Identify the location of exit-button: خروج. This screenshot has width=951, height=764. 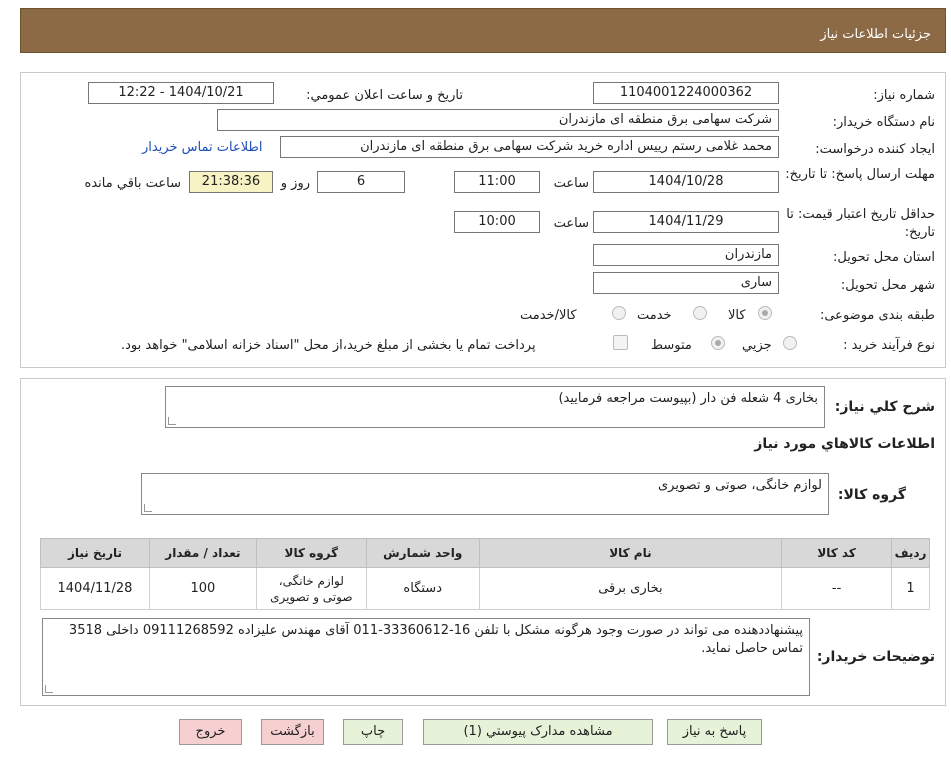
(210, 732).